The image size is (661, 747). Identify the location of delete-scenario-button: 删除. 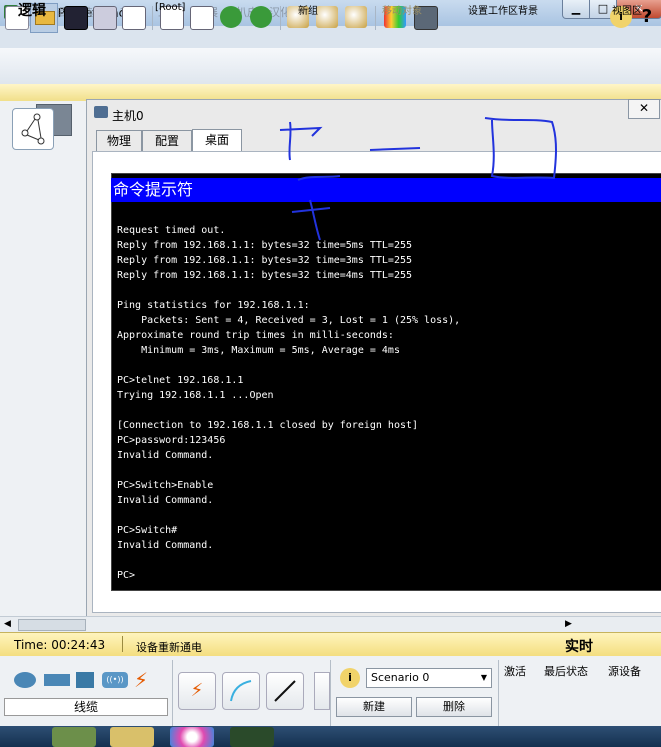
(454, 707).